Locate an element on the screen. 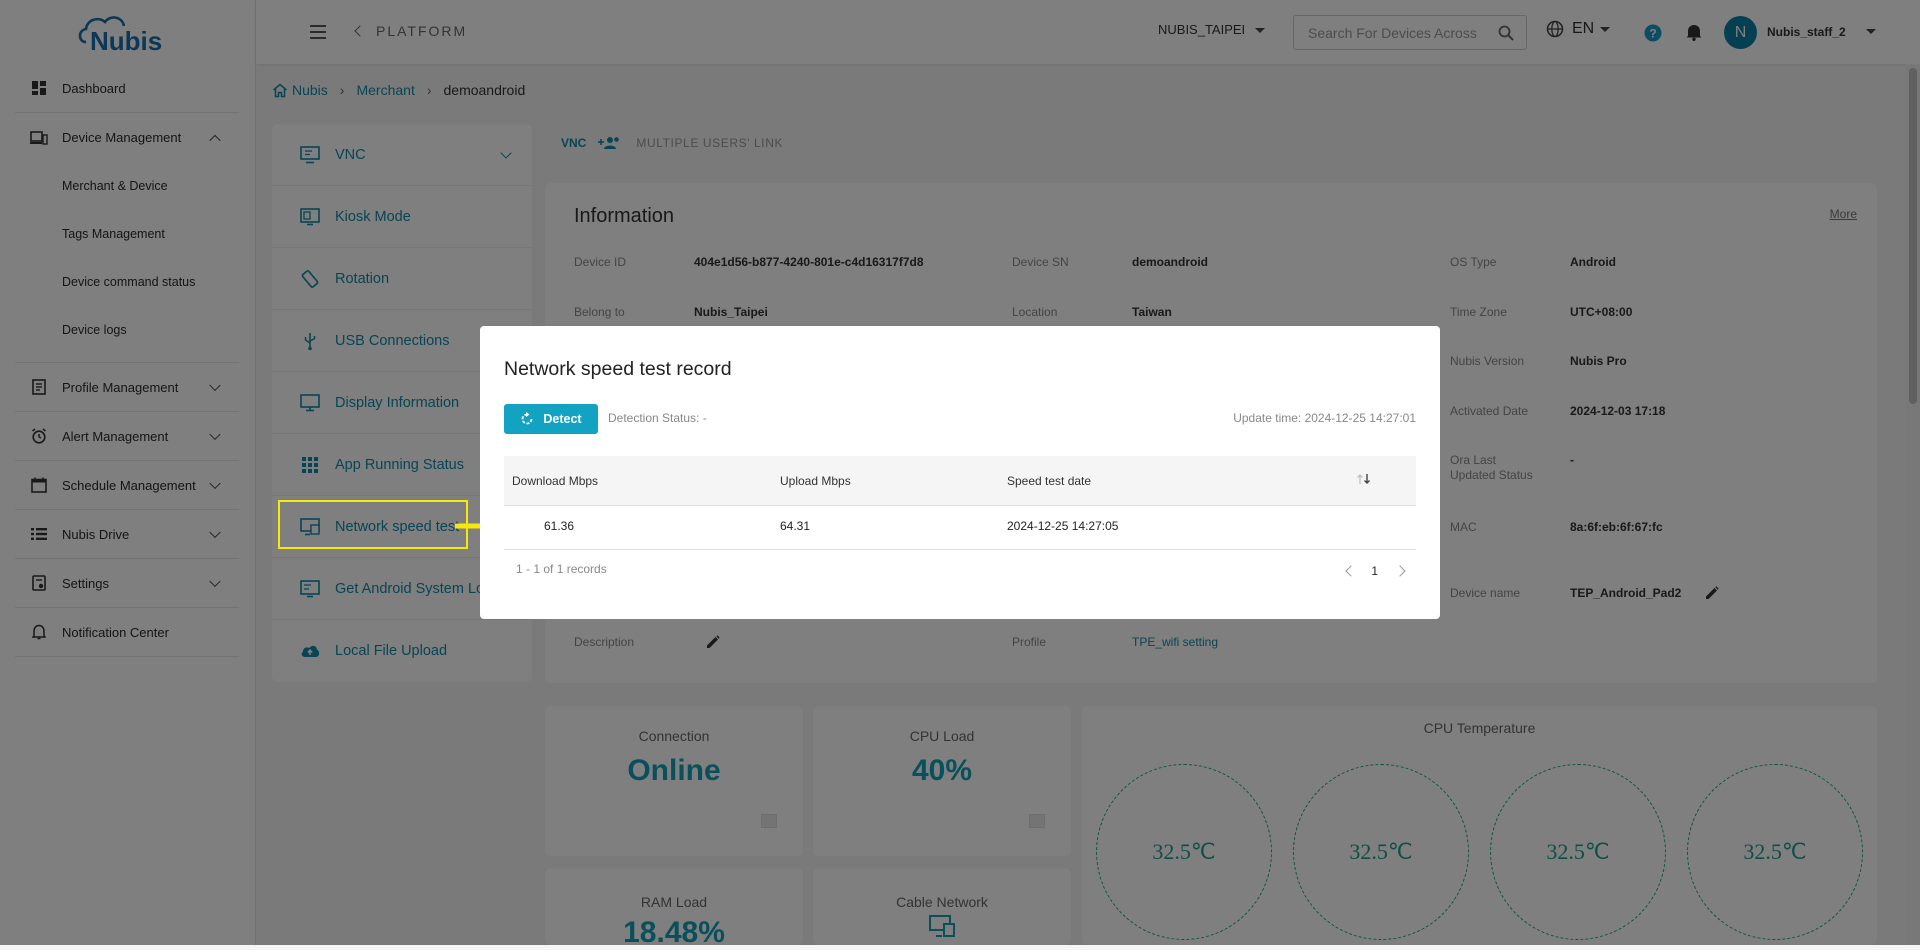 This screenshot has height=950, width=1920. update-time: Update time: 2024-12-25 14:27:01 is located at coordinates (1324, 418).